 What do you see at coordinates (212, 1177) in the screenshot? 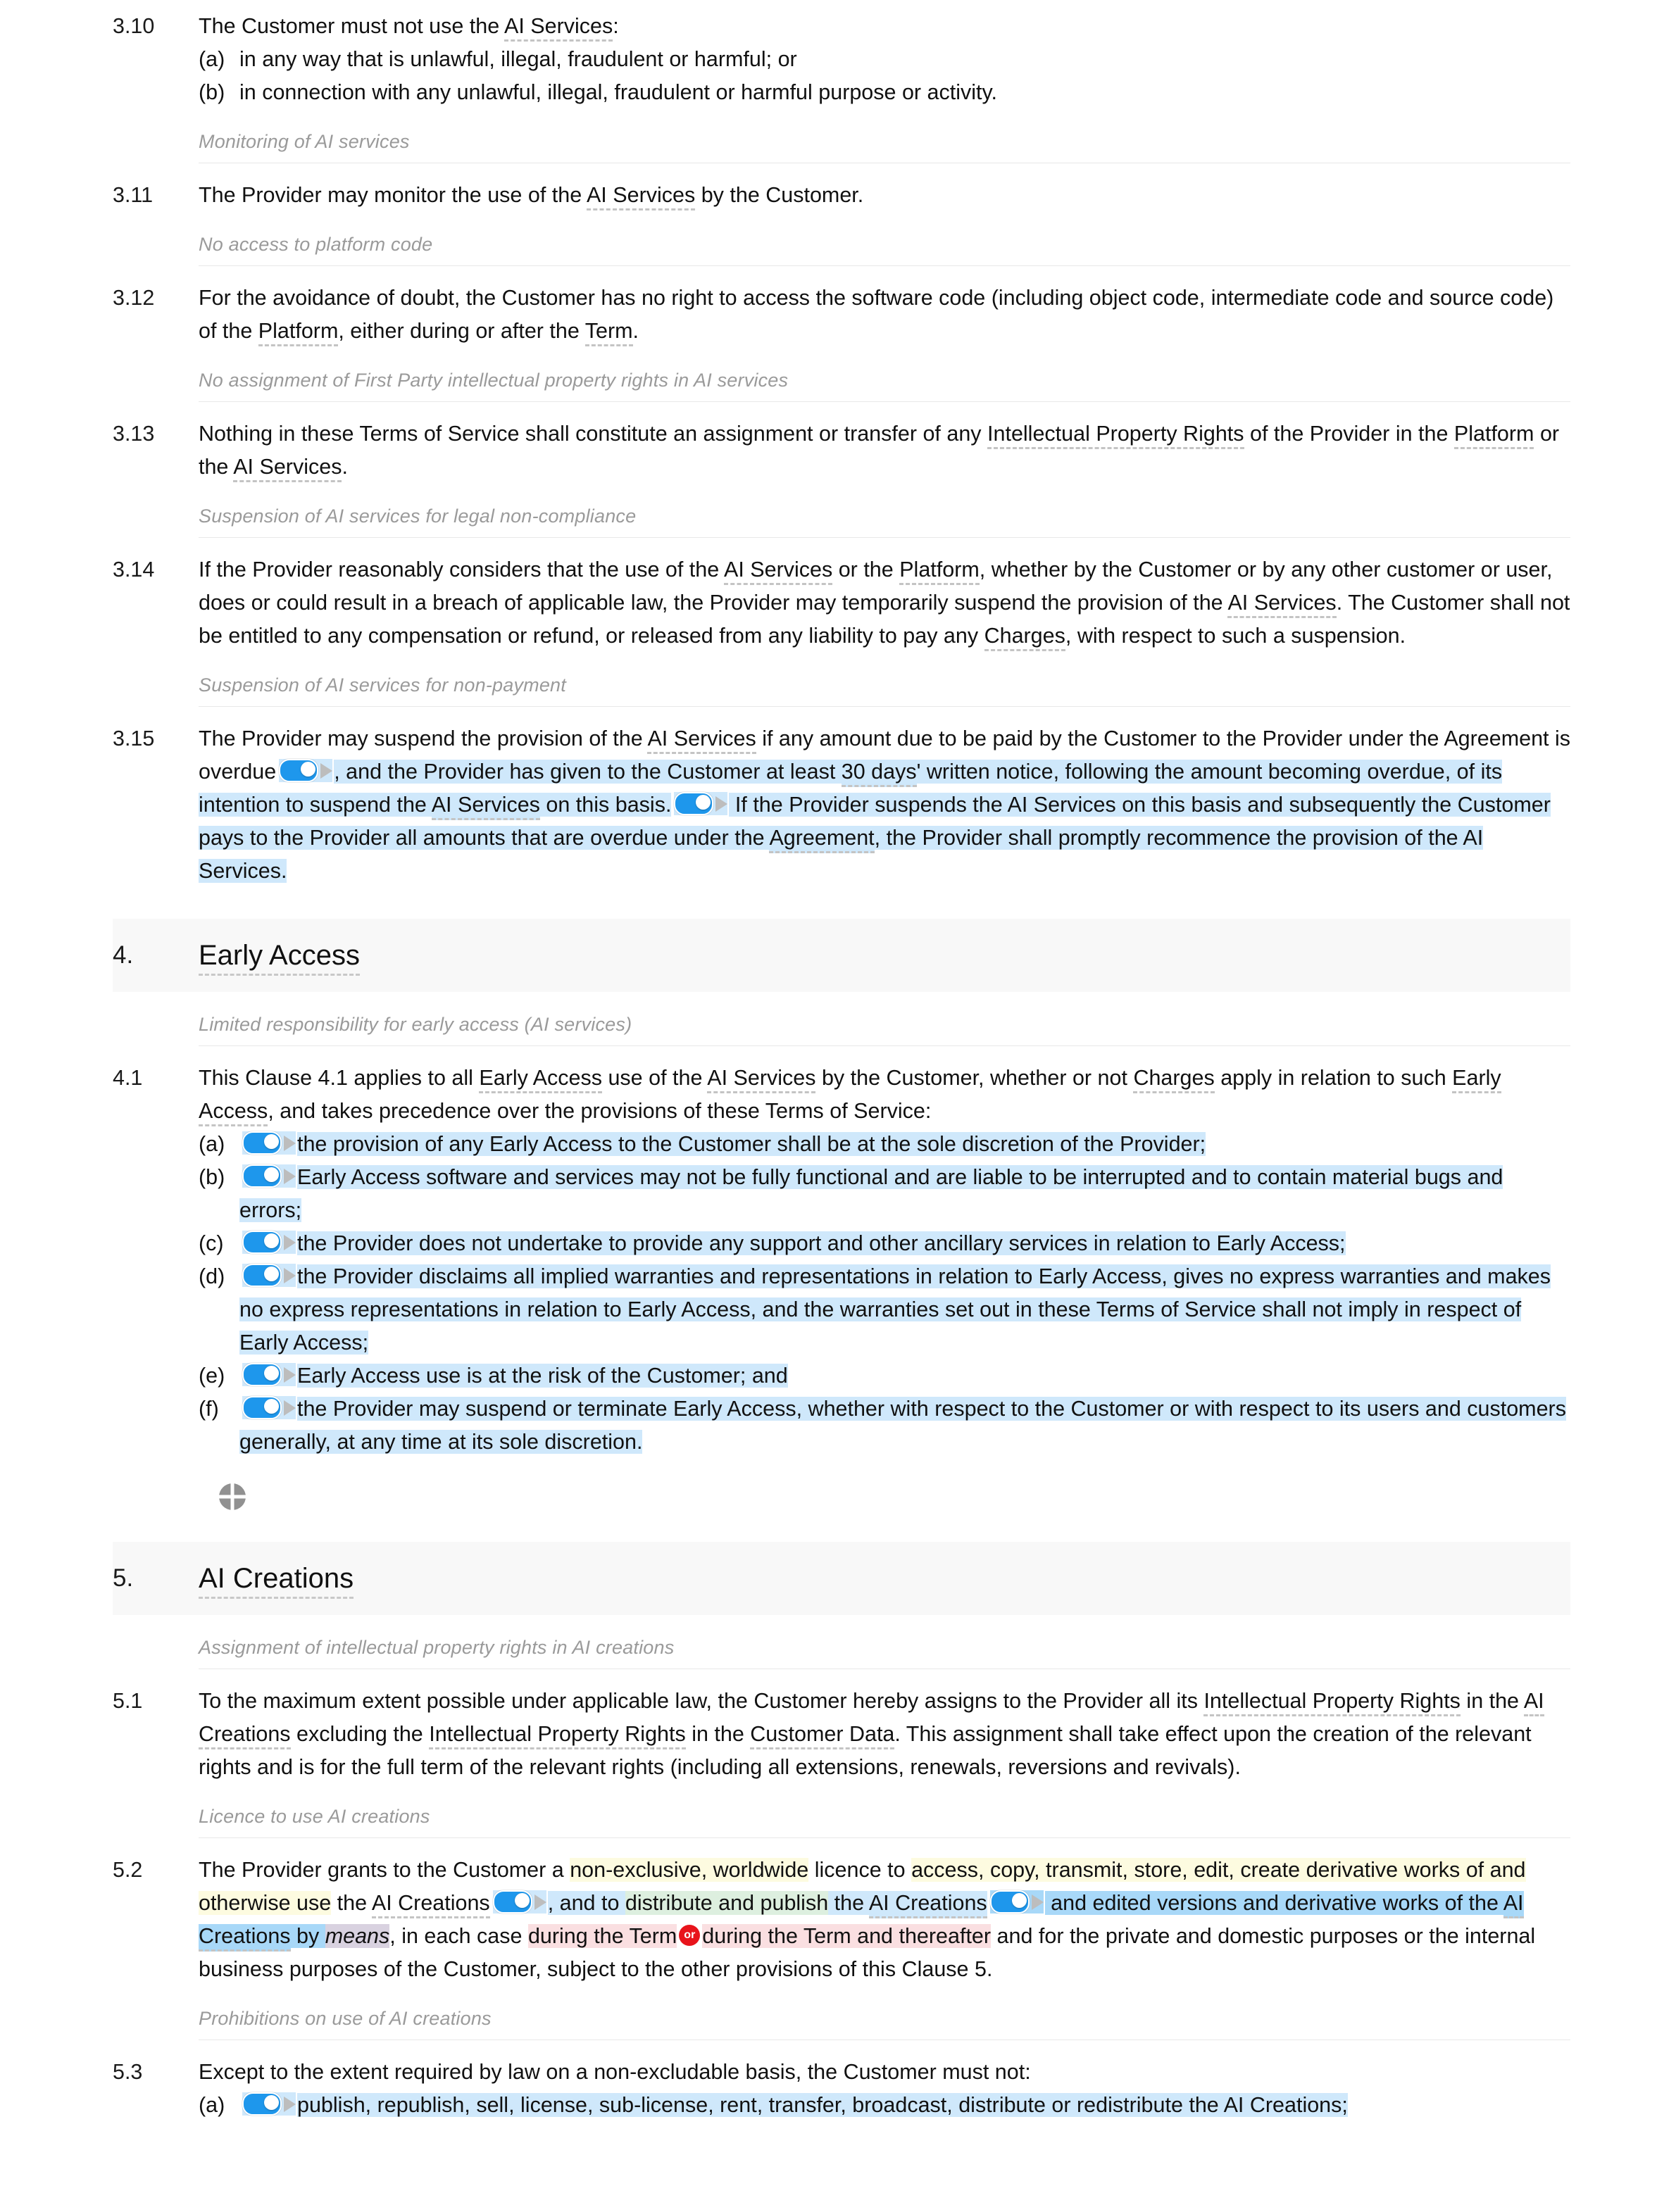
I see `list-item-label: (b)` at bounding box center [212, 1177].